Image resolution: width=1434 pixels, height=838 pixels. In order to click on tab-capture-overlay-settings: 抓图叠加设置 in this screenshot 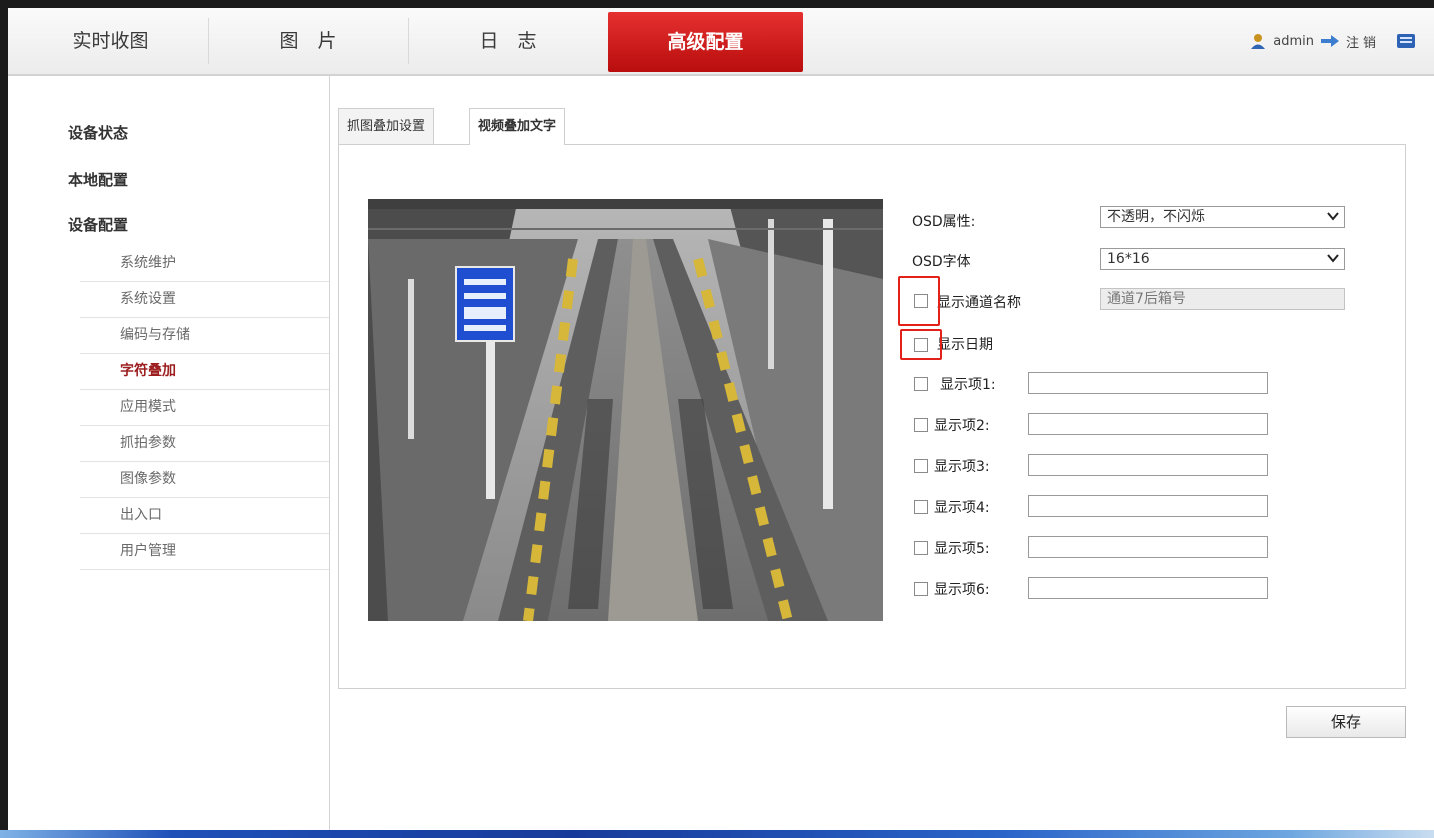, I will do `click(386, 126)`.